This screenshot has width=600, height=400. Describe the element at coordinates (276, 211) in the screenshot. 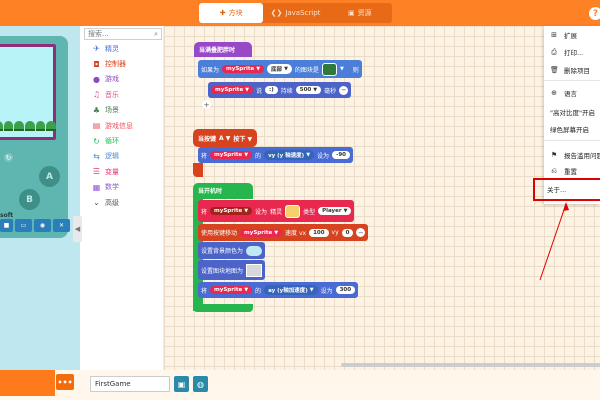

I see `create-sprite-block: 将 mySprite ▼ 设为 精灵 类型 Player ▼` at that location.